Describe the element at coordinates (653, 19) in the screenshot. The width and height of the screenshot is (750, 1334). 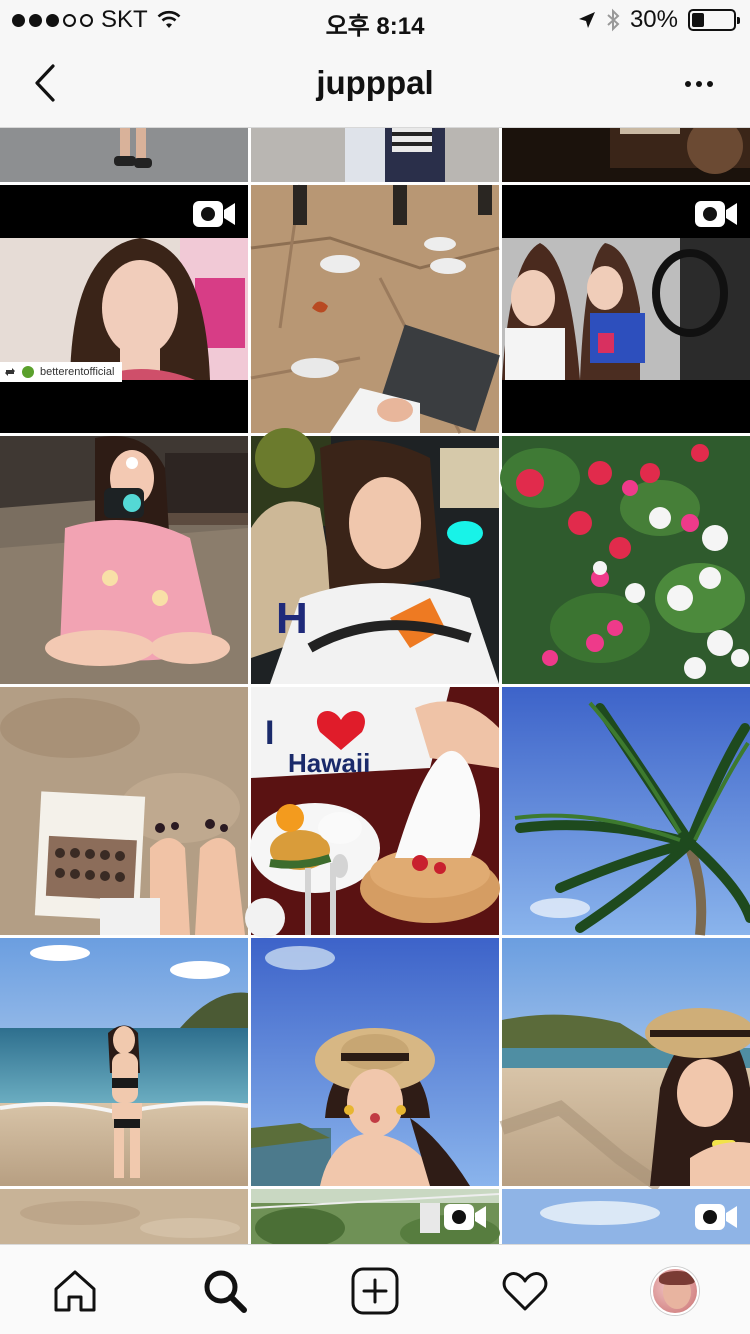
I see `battery-percent: 30%` at that location.